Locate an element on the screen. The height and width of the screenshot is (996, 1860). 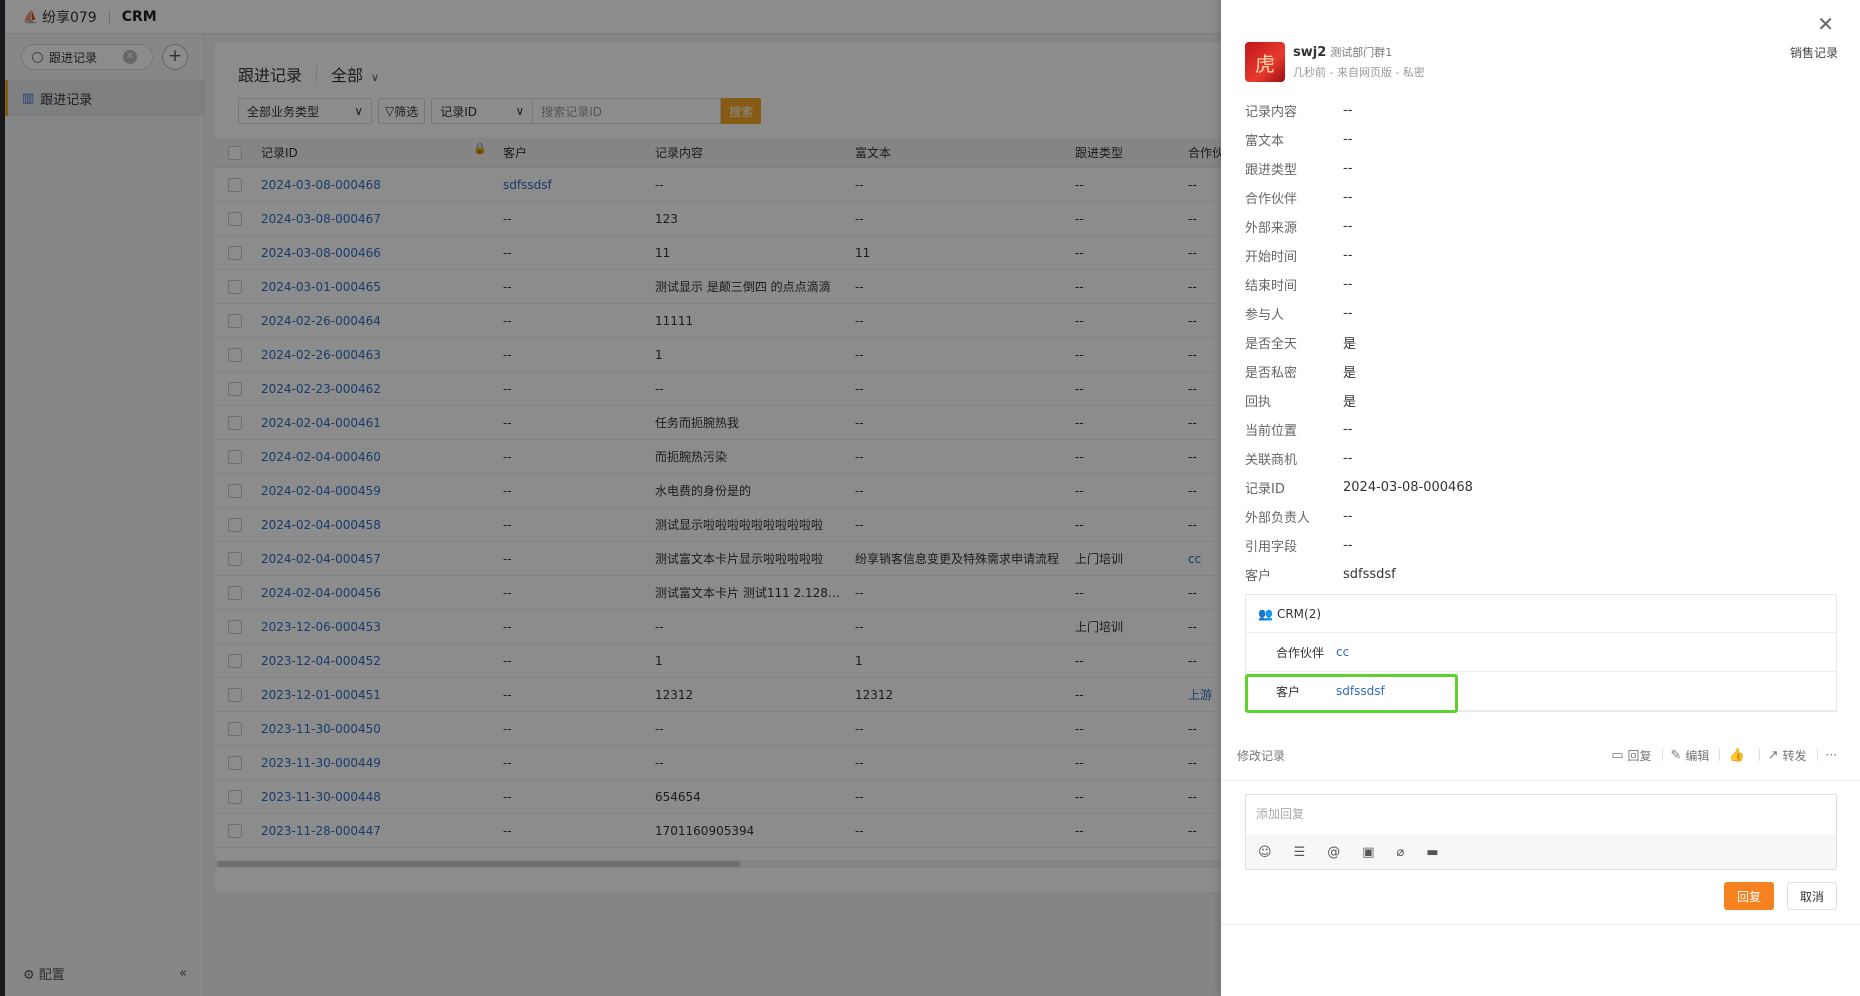
thumbs-up-icon: 👍 is located at coordinates (1736, 755).